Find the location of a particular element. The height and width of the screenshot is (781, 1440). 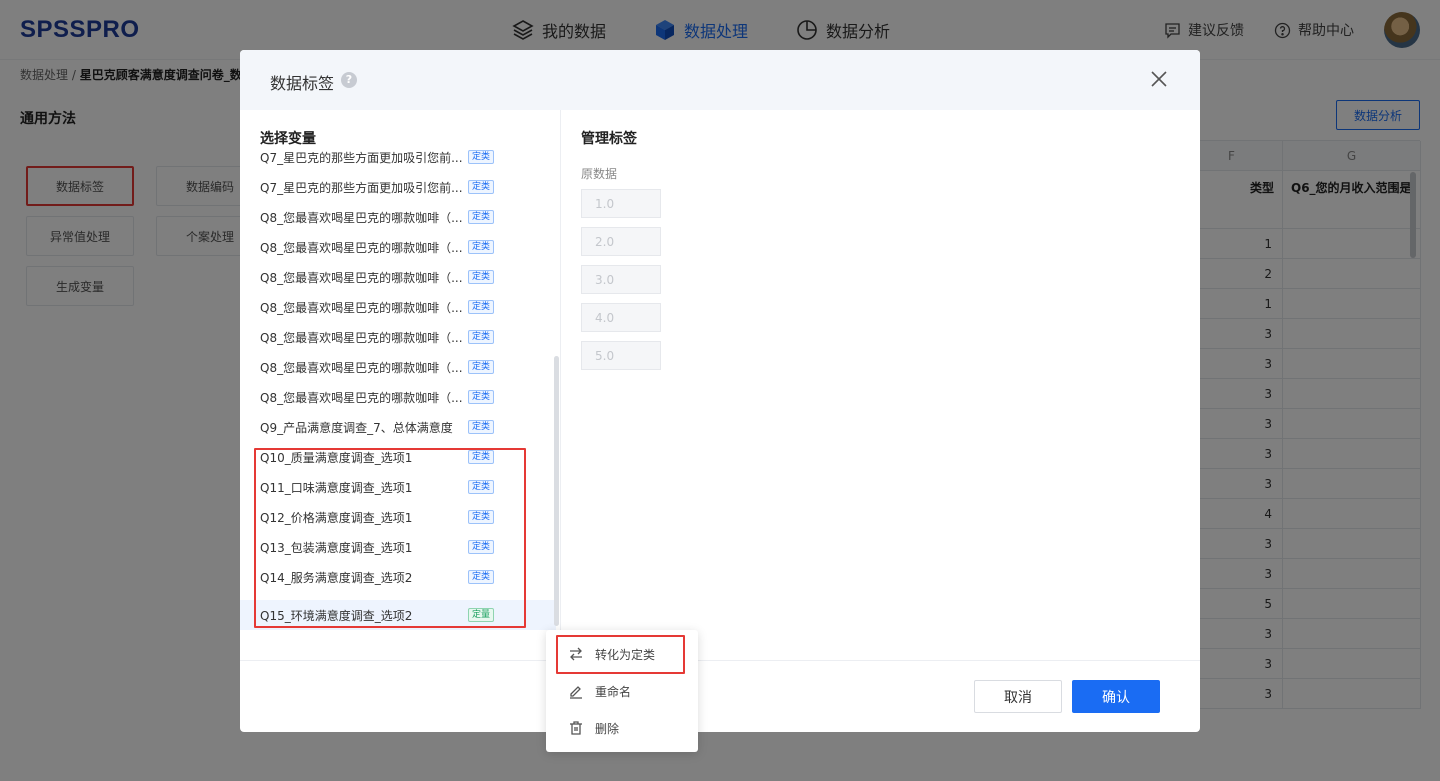

original-value-field: 3.0 is located at coordinates (621, 279).